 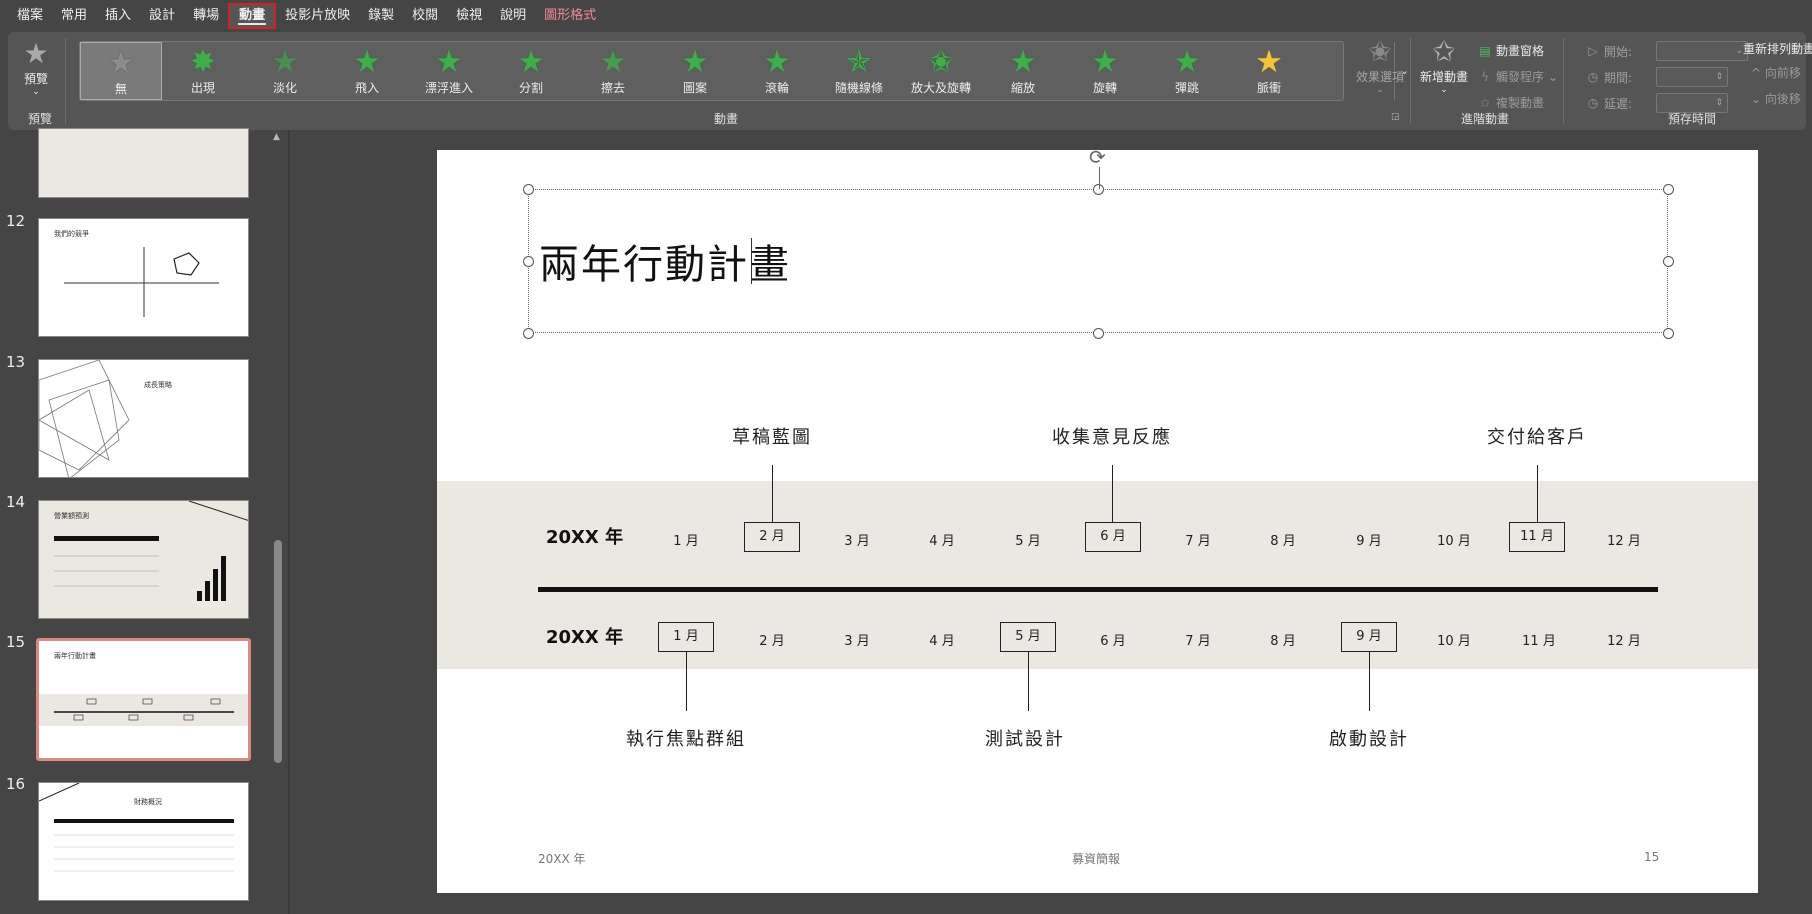 I want to click on scrollbar-thumb, so click(x=278, y=651).